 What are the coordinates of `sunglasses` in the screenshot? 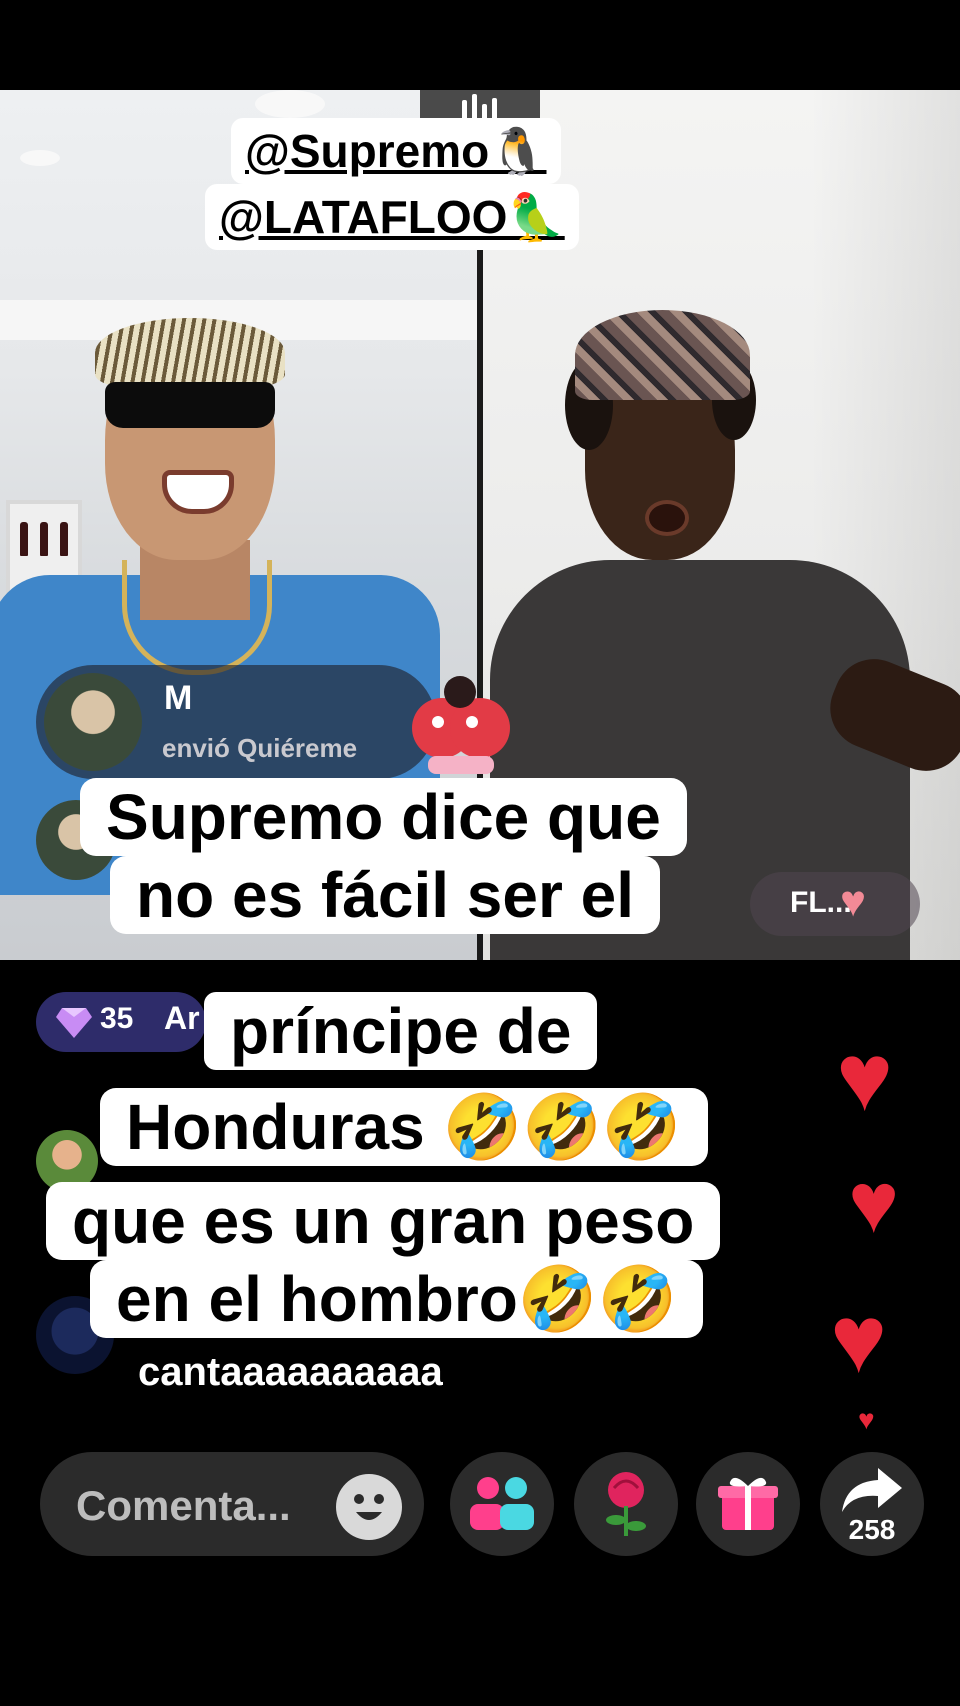 It's located at (190, 405).